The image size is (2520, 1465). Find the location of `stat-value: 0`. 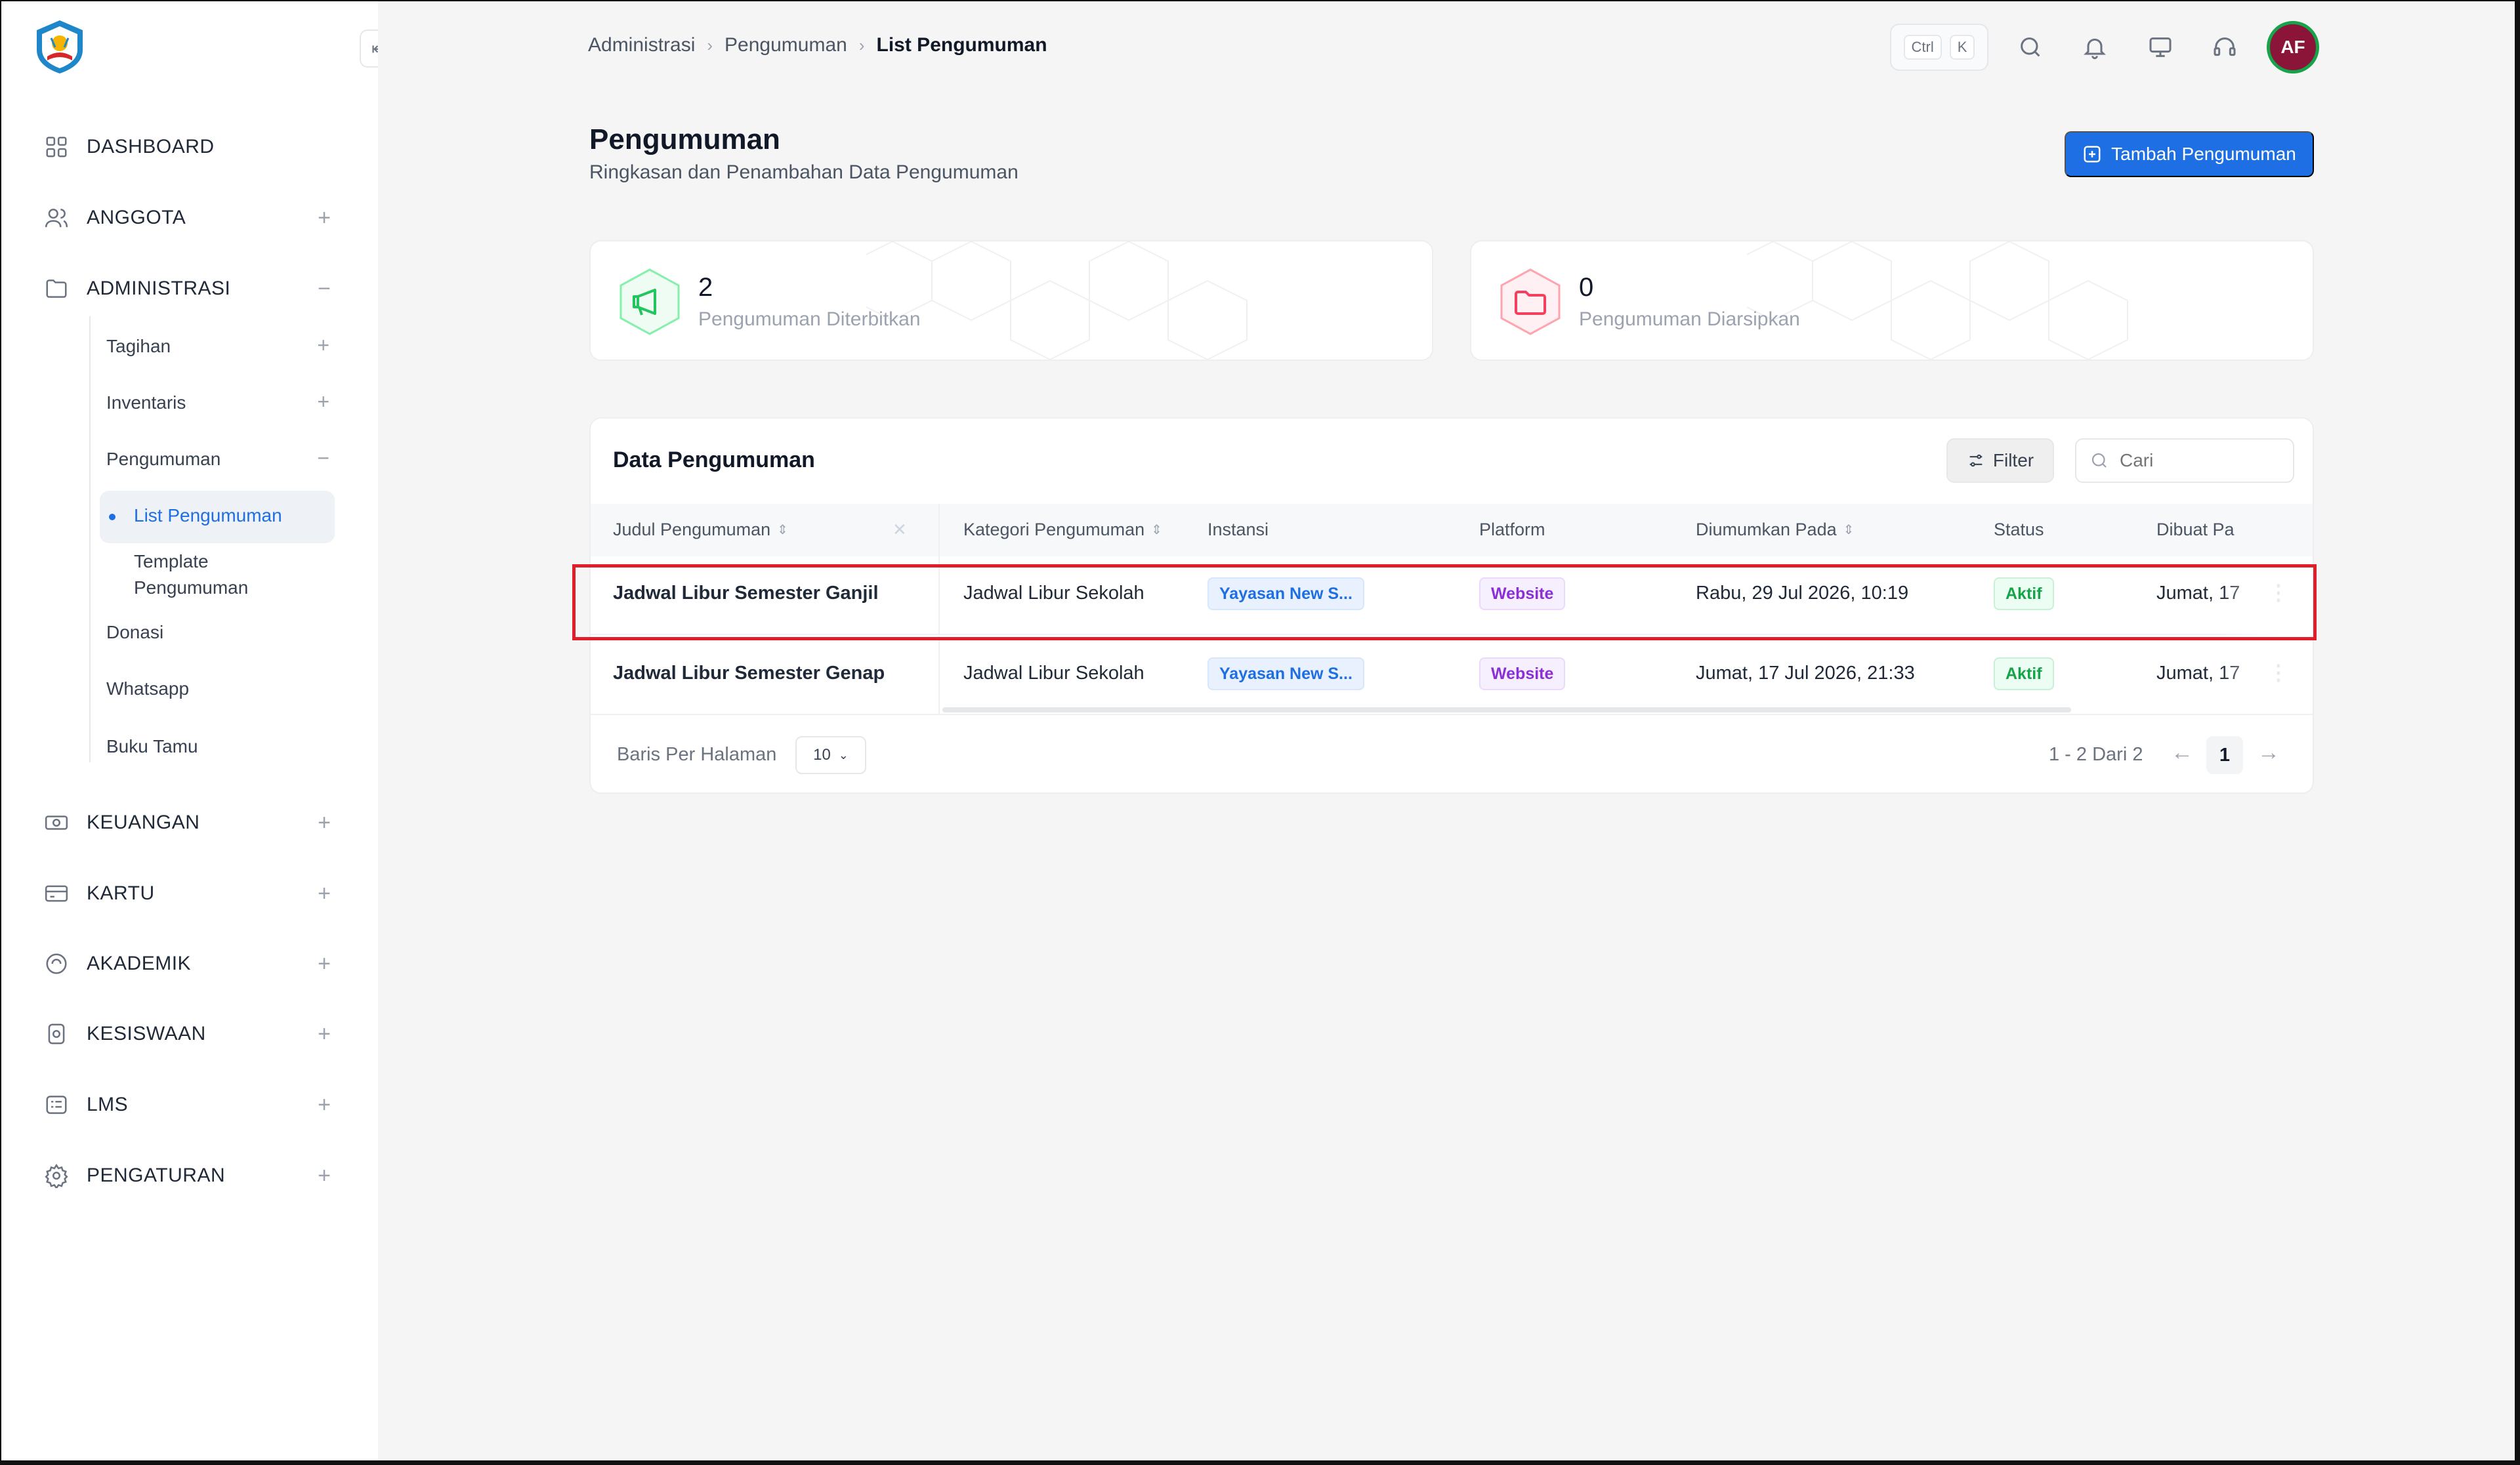

stat-value: 0 is located at coordinates (1586, 287).